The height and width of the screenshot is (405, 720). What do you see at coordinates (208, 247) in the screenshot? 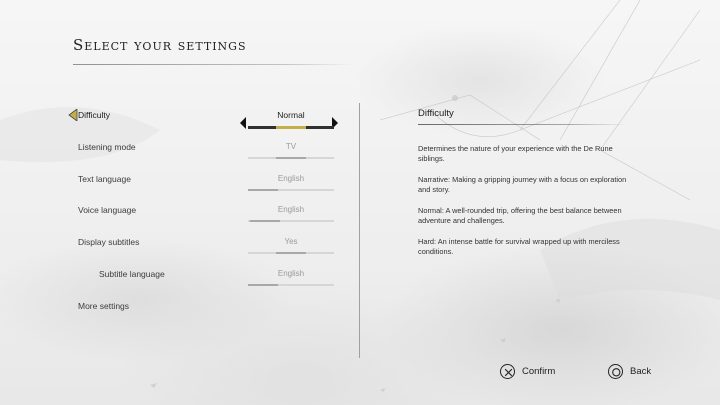
I see `setting-row-display-subtitles: Display subtitles Yes` at bounding box center [208, 247].